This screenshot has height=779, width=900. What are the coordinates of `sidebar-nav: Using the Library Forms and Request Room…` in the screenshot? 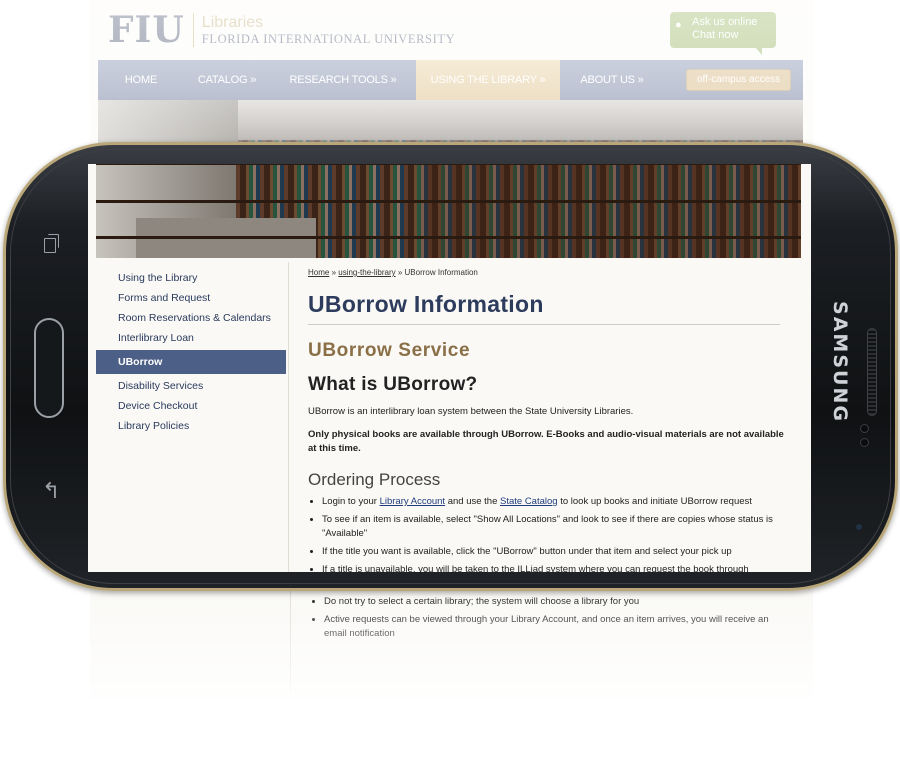 It's located at (191, 352).